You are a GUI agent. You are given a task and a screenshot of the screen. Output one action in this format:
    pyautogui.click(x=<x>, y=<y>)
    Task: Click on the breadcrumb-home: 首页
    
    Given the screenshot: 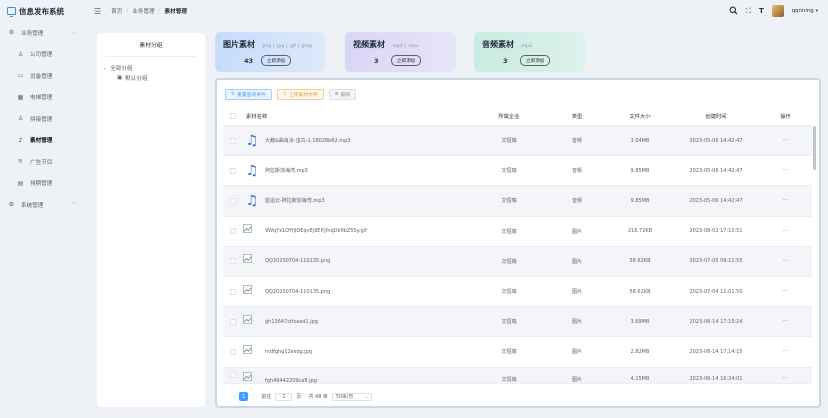 What is the action you would take?
    pyautogui.click(x=116, y=11)
    